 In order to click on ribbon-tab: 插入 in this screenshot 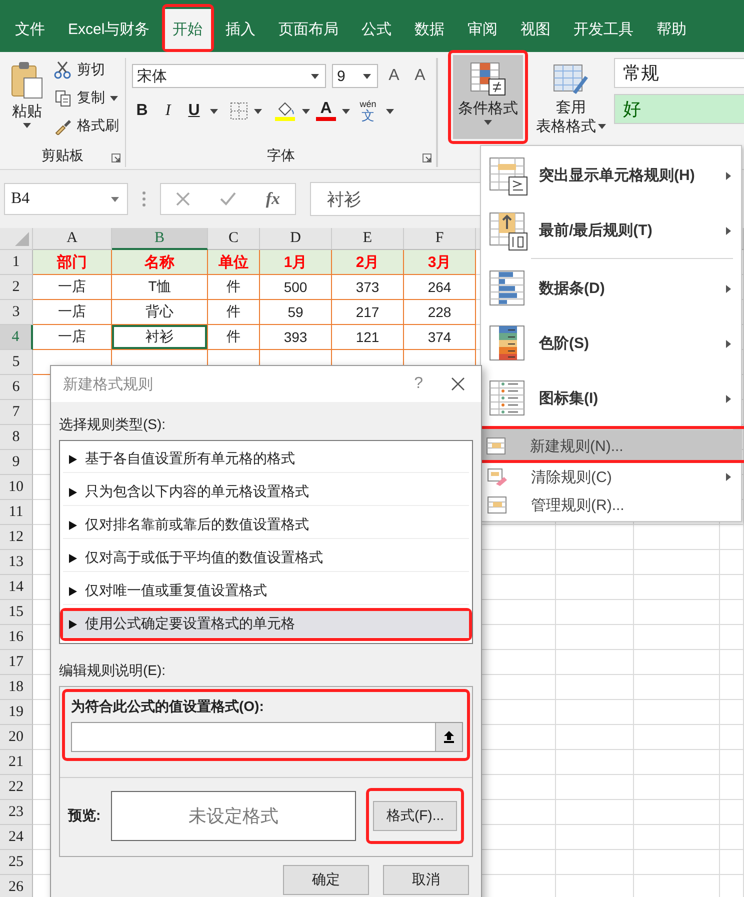, I will do `click(241, 29)`.